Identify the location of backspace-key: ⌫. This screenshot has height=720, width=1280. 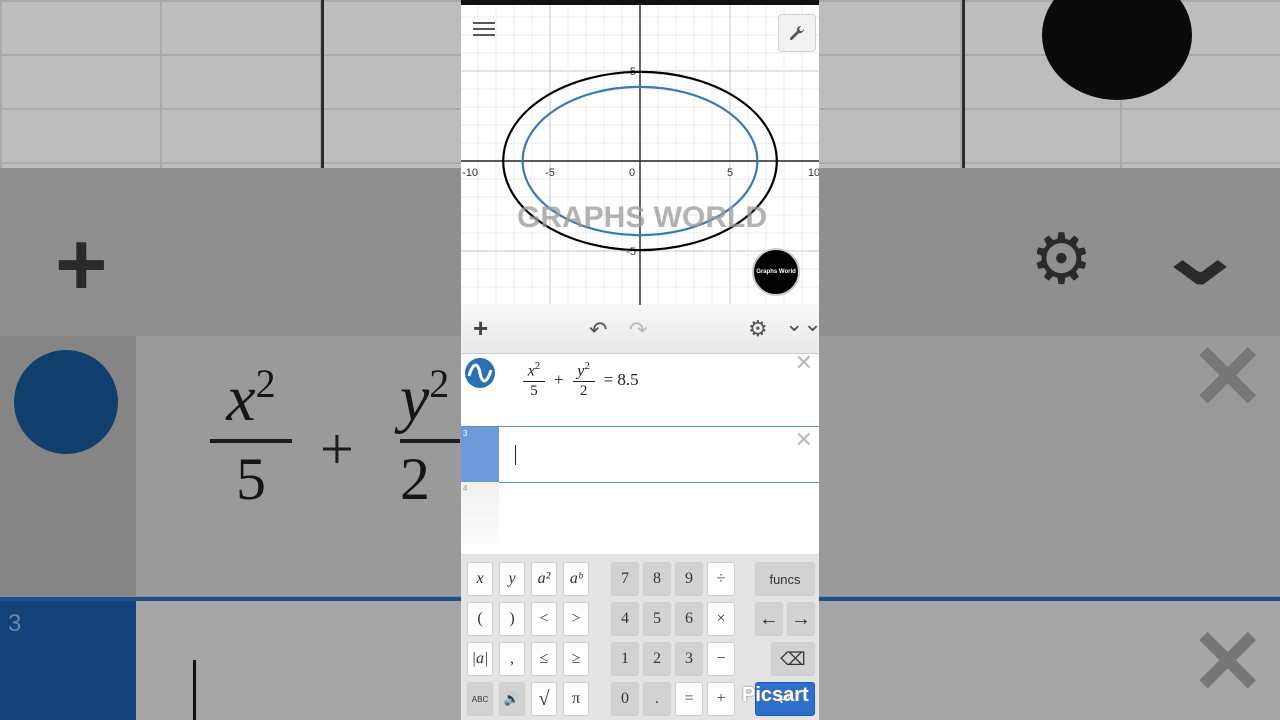
(793, 659).